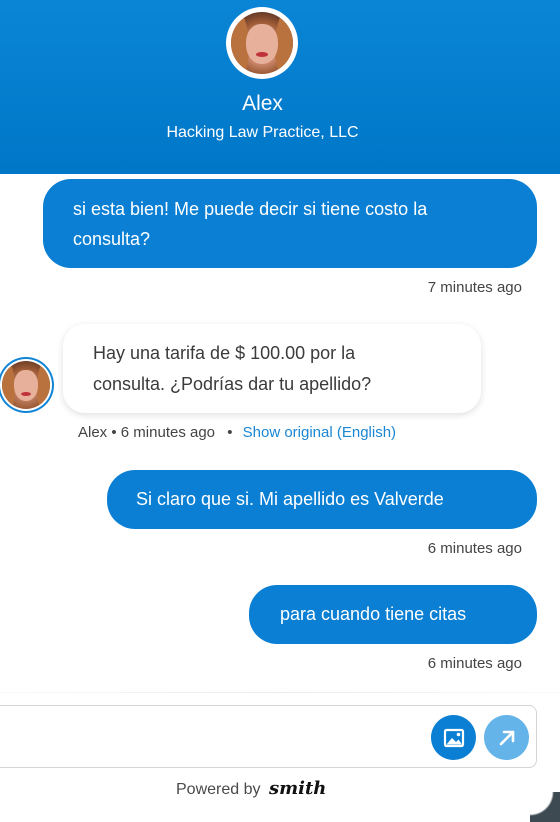 The width and height of the screenshot is (560, 822). I want to click on composer-divider, so click(280, 692).